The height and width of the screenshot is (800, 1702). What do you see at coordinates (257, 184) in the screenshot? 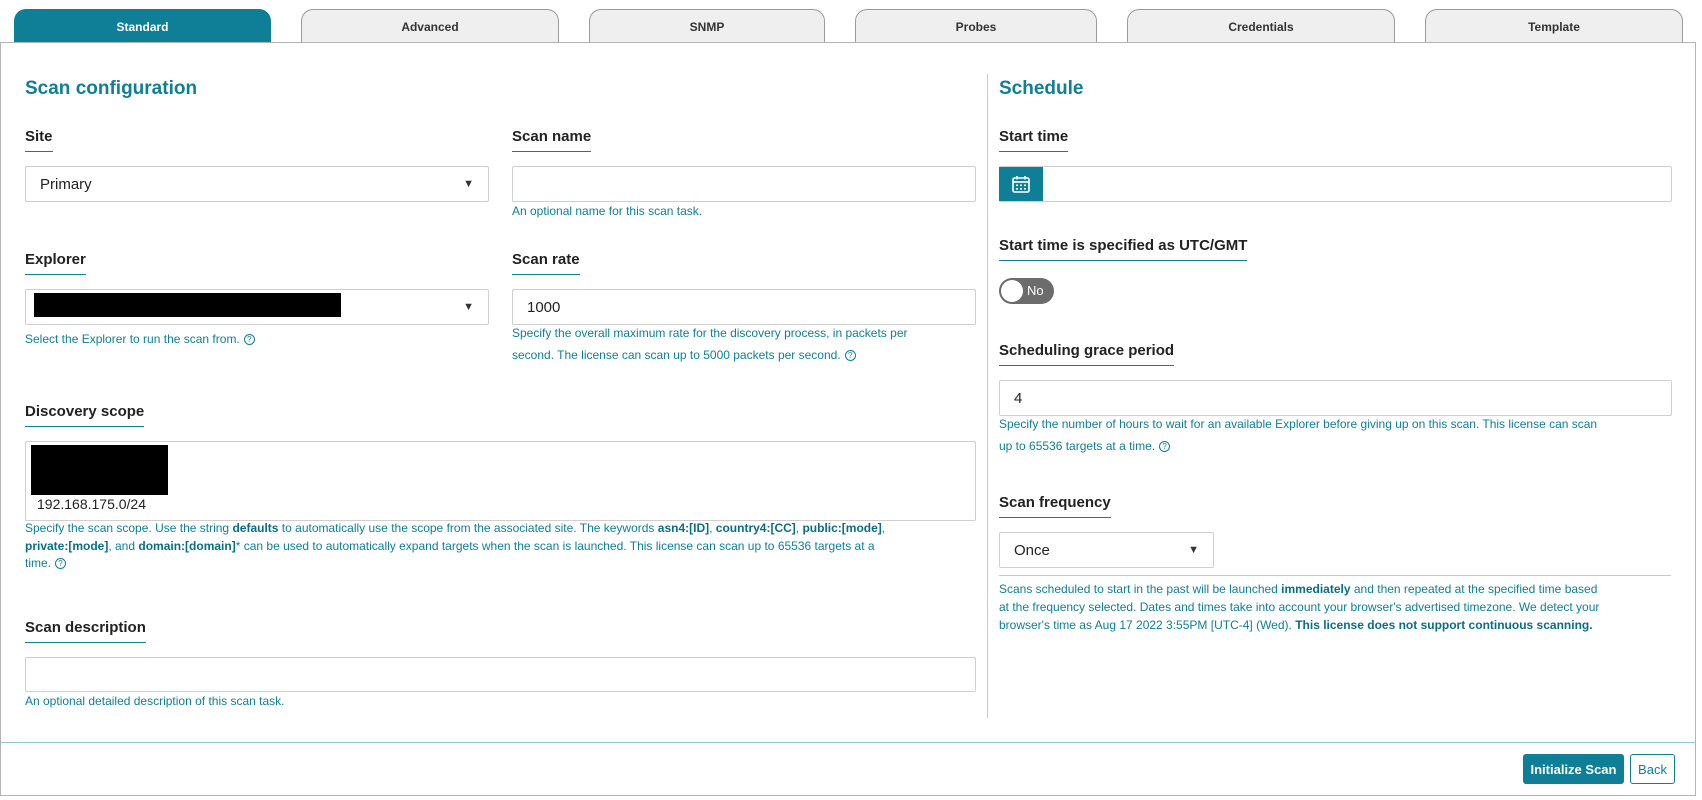
I see `site-select: Primary ▼` at bounding box center [257, 184].